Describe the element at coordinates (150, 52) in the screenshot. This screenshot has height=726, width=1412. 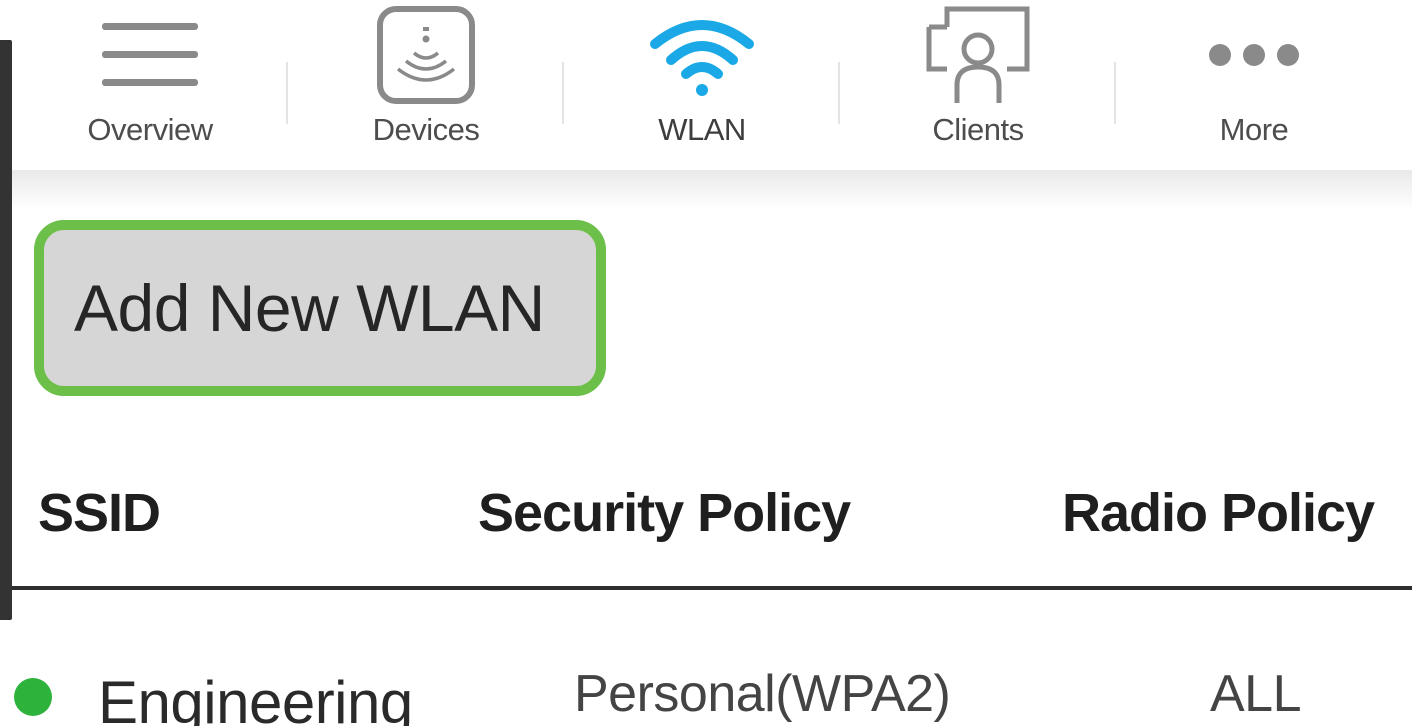
I see `hamburger-icon` at that location.